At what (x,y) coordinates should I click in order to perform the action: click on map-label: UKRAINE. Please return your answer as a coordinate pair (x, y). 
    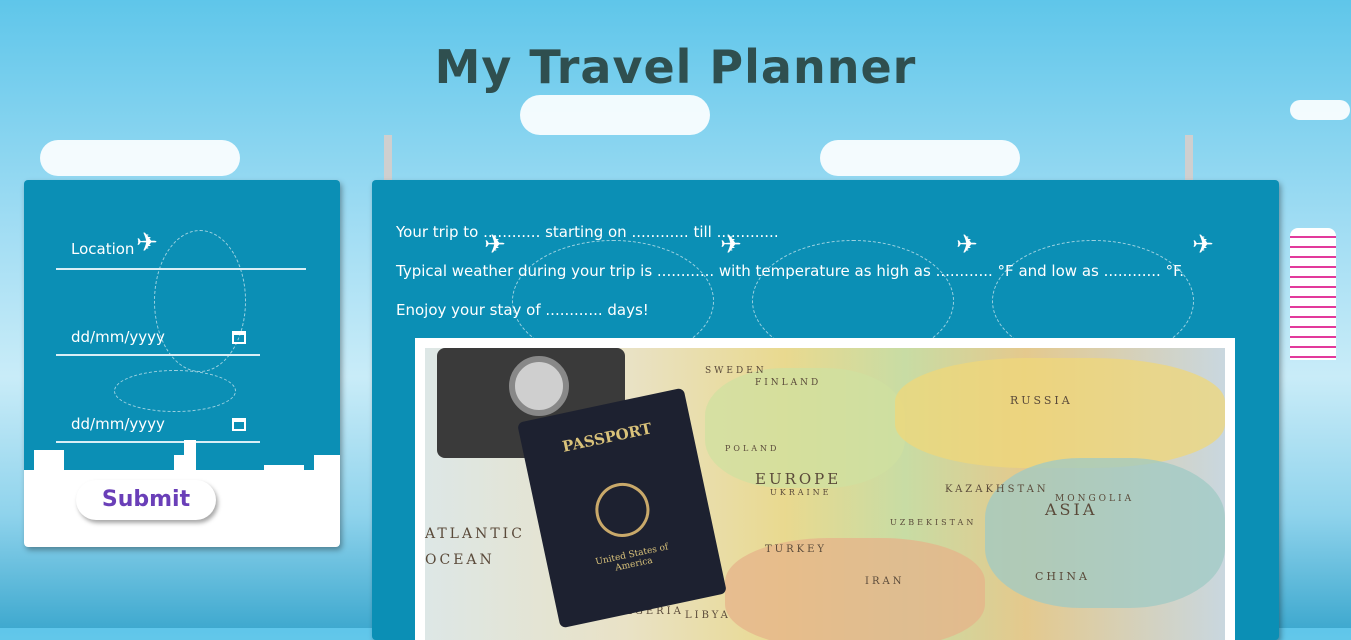
    Looking at the image, I should click on (801, 492).